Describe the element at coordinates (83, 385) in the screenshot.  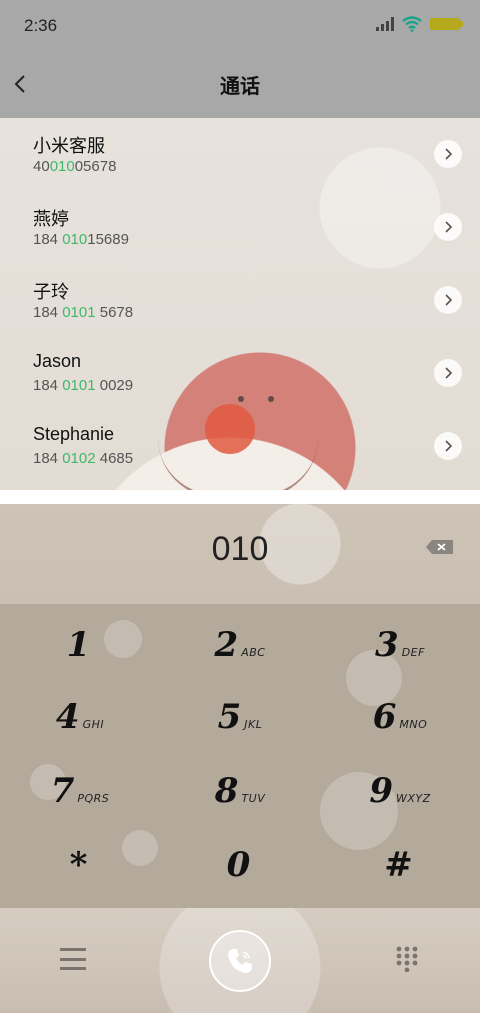
I see `contact-number: 184 0101 0029` at that location.